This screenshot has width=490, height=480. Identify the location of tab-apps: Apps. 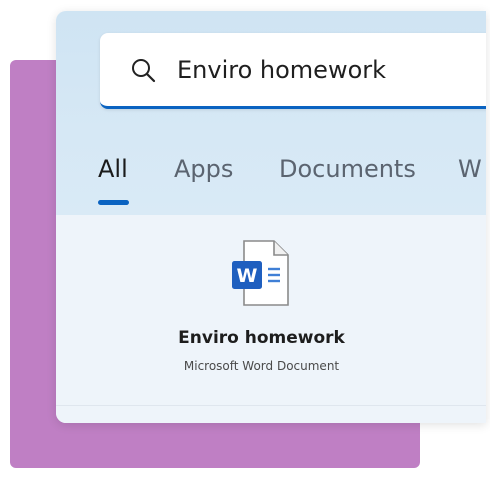
(203, 169).